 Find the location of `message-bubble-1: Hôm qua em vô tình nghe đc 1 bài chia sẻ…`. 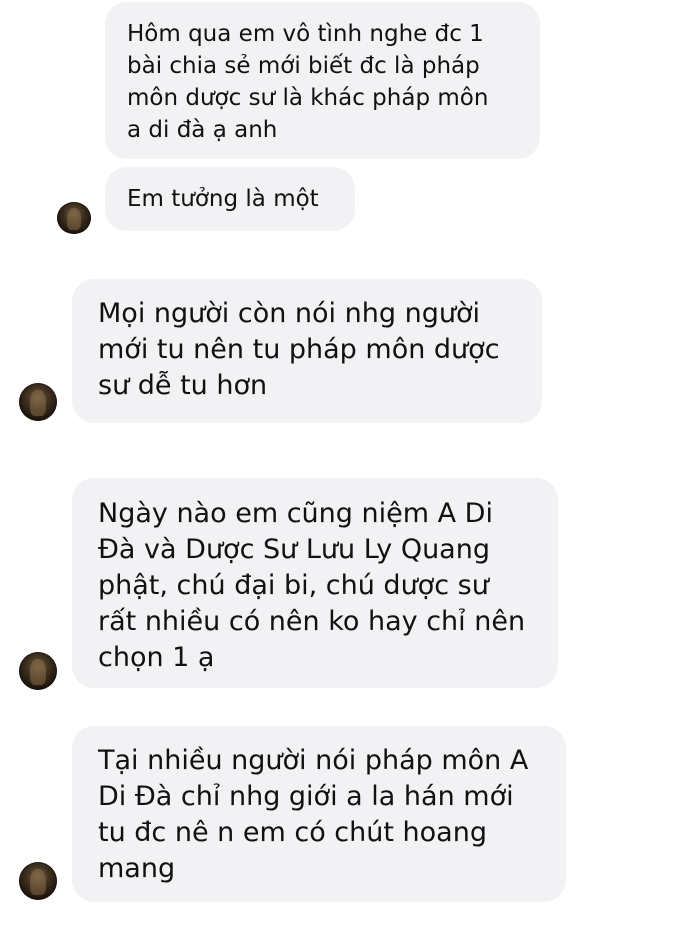

message-bubble-1: Hôm qua em vô tình nghe đc 1 bài chia sẻ… is located at coordinates (322, 80).